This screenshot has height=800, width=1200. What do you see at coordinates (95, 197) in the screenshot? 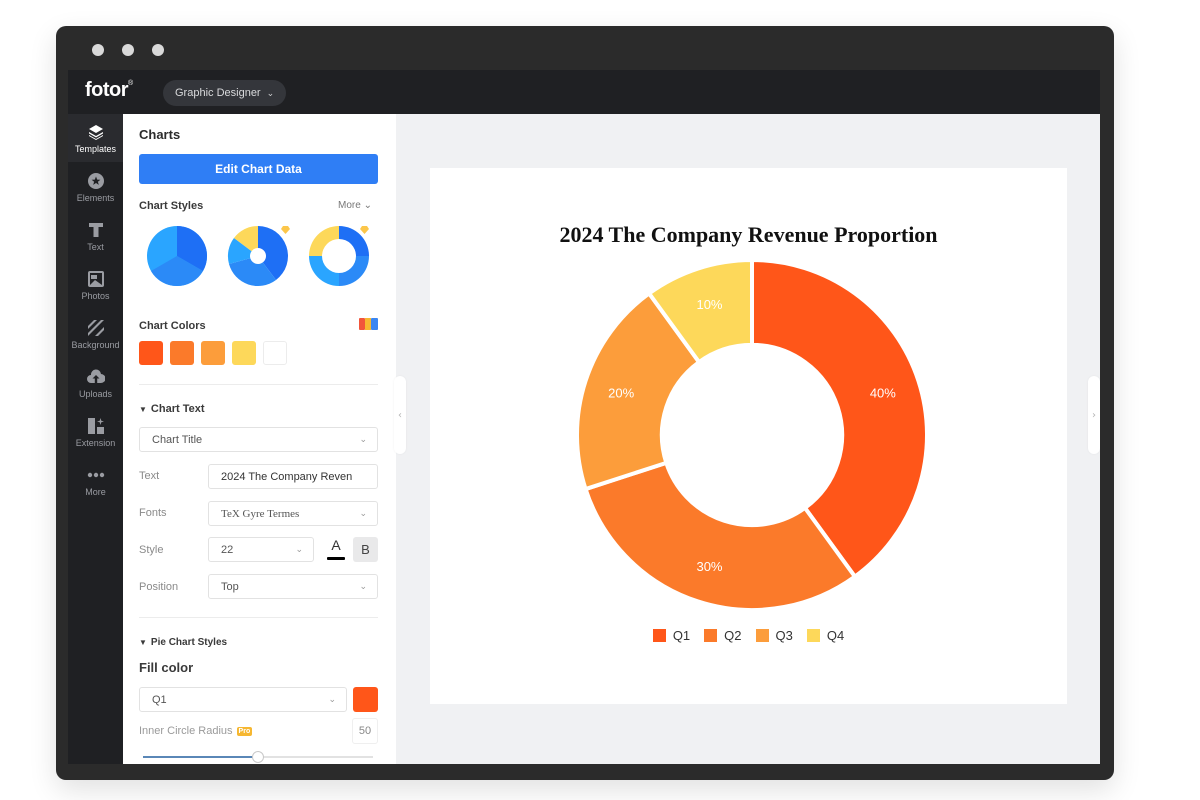
I see `rail-label: Elements` at bounding box center [95, 197].